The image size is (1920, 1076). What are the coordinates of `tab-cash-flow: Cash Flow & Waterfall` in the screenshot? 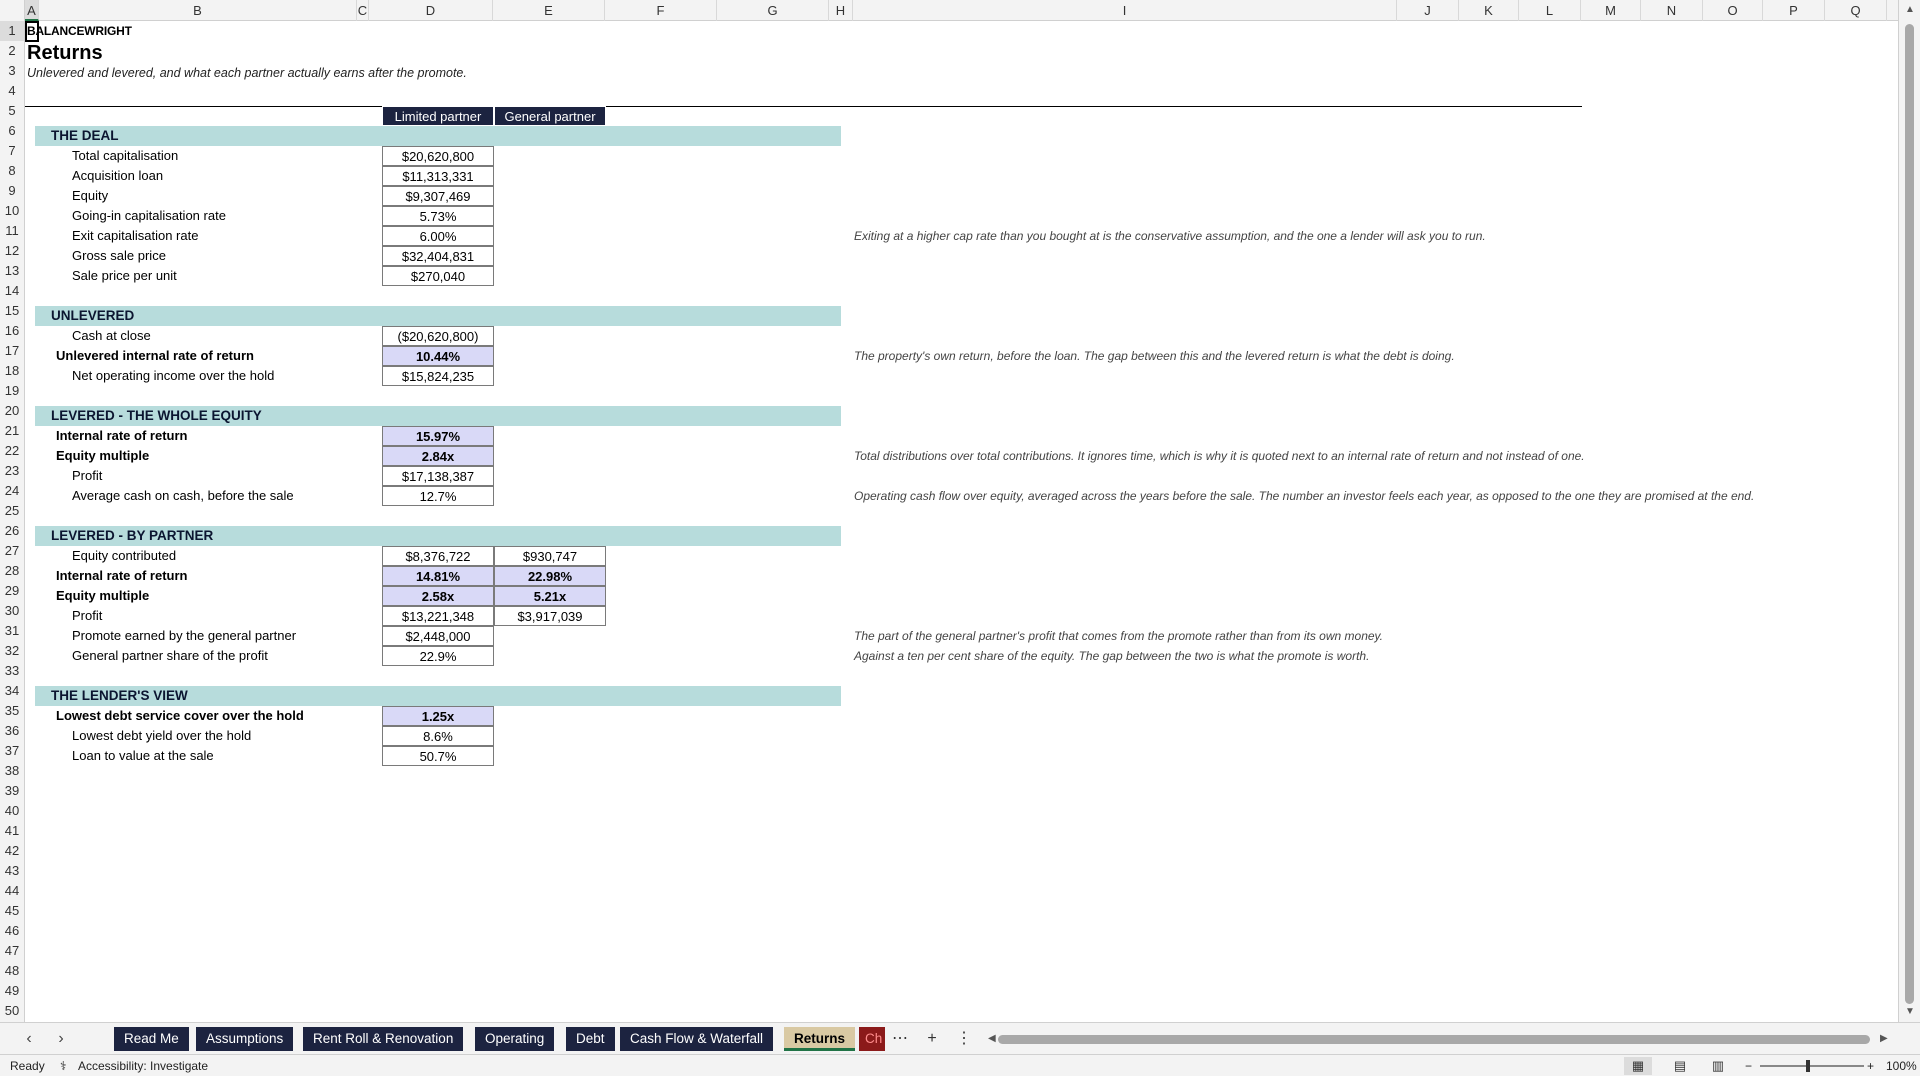 It's located at (697, 1039).